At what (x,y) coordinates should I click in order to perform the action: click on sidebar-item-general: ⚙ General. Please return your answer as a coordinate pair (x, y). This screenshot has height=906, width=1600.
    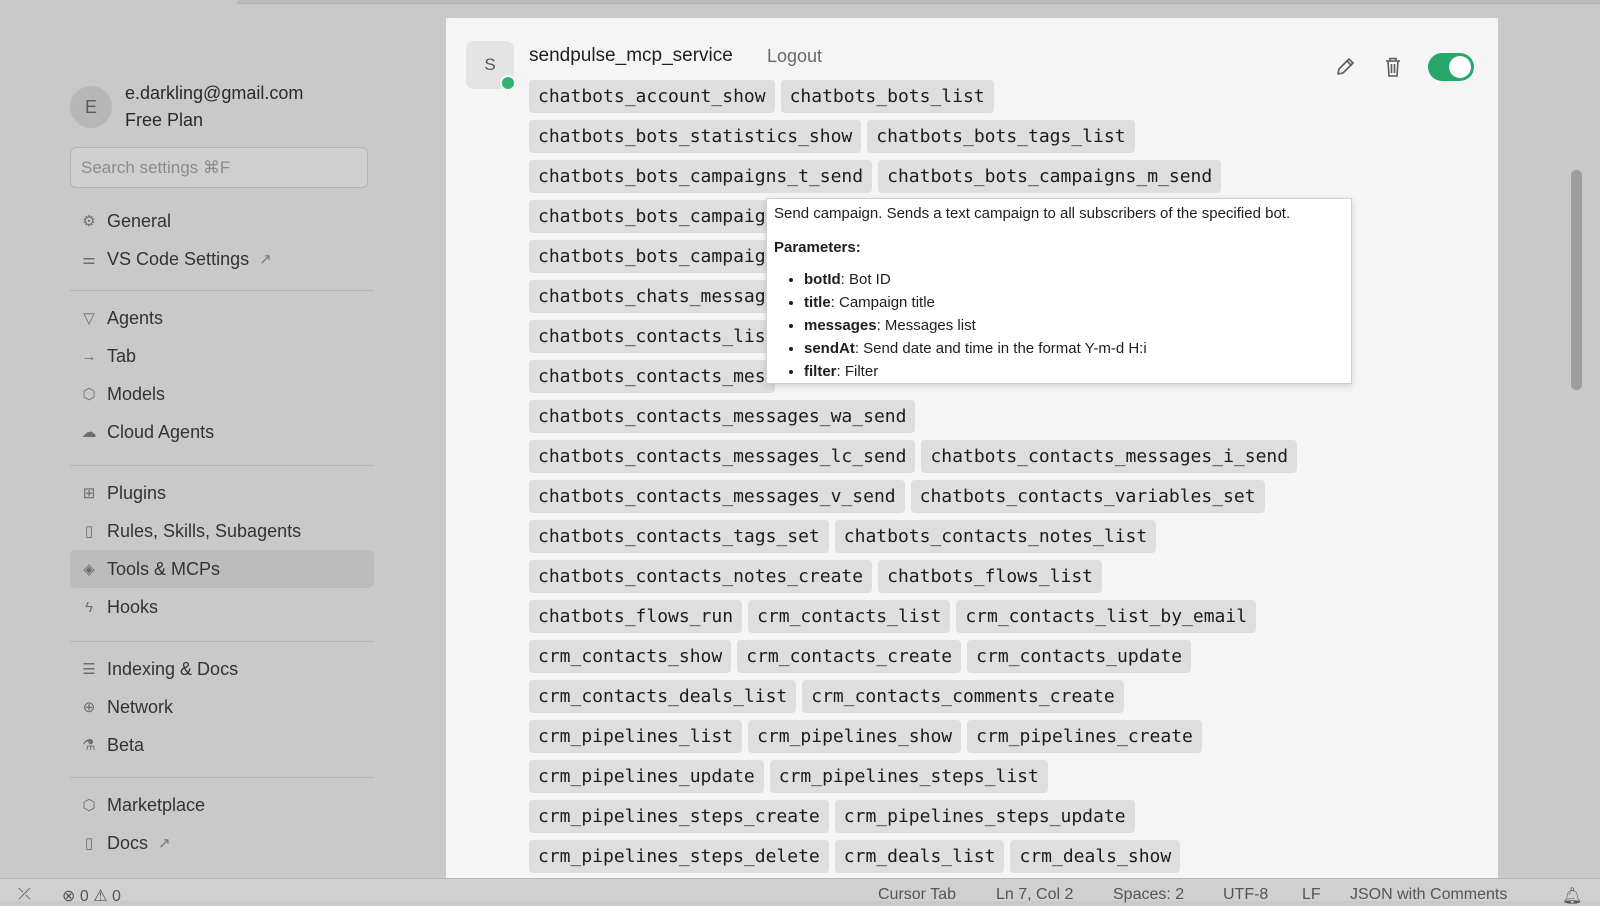
    Looking at the image, I should click on (222, 221).